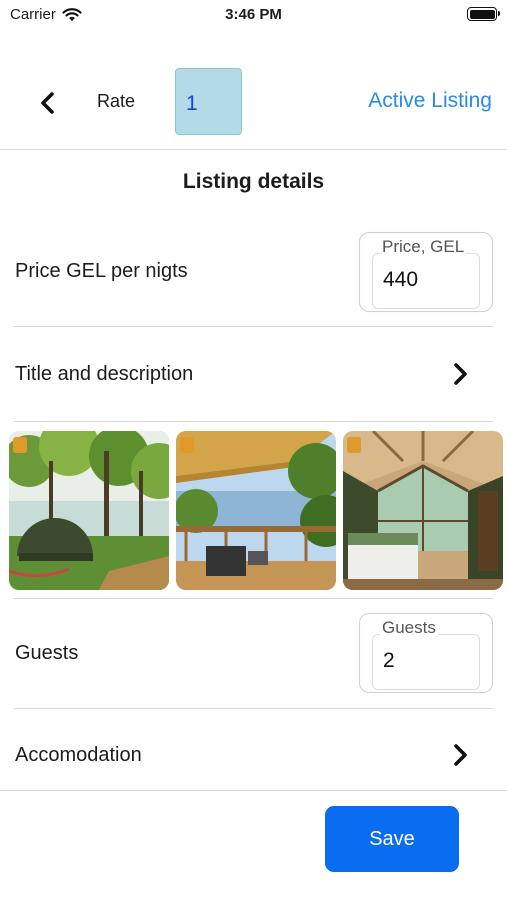  I want to click on clock: 3:46 PM, so click(253, 14).